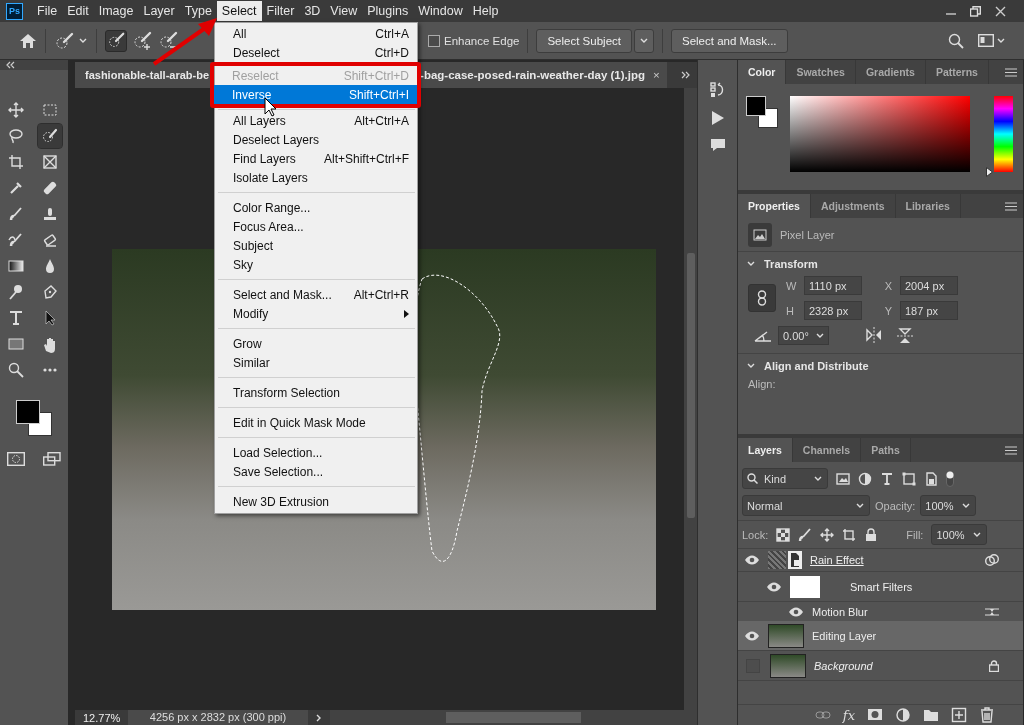 This screenshot has height=725, width=1024. What do you see at coordinates (880, 666) in the screenshot?
I see `layer-row: Background` at bounding box center [880, 666].